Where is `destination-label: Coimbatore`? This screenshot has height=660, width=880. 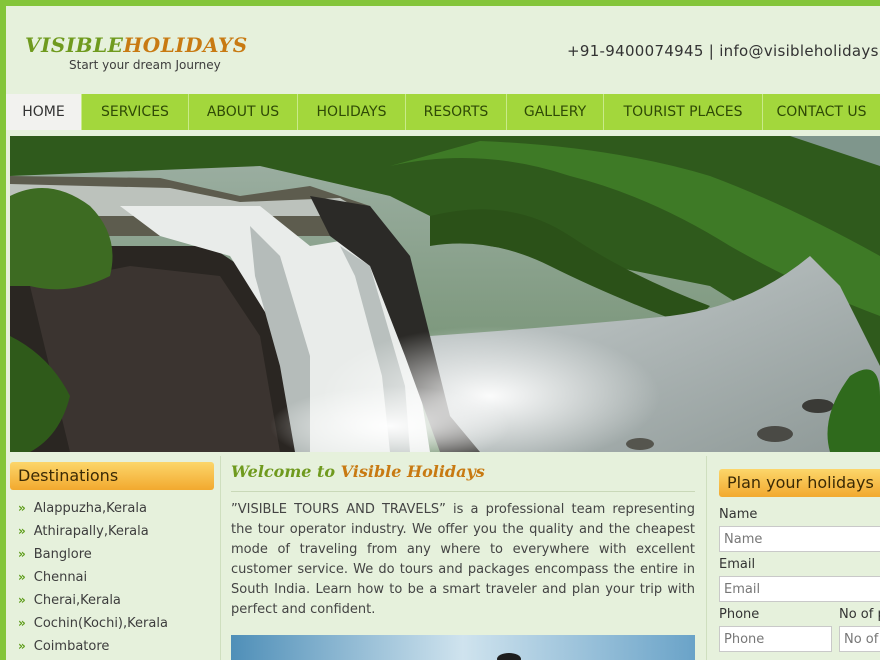 destination-label: Coimbatore is located at coordinates (71, 646).